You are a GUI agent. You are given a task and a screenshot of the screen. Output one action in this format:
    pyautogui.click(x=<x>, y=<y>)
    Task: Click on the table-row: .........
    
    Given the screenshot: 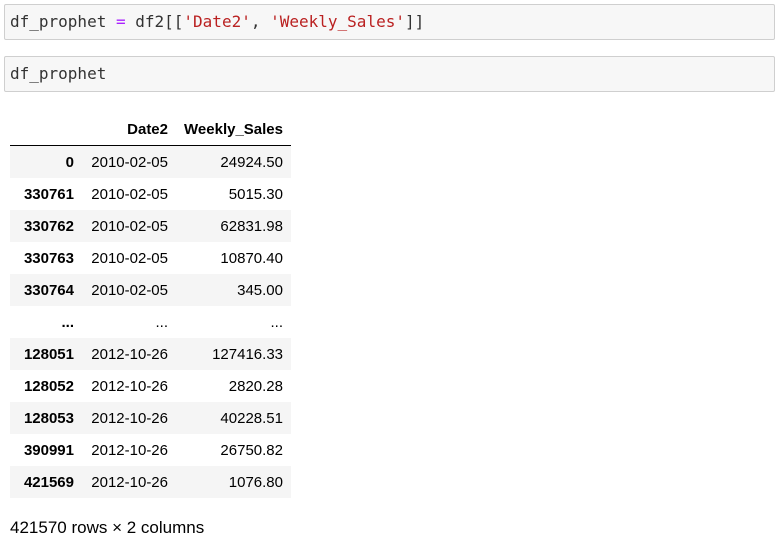 What is the action you would take?
    pyautogui.click(x=150, y=322)
    